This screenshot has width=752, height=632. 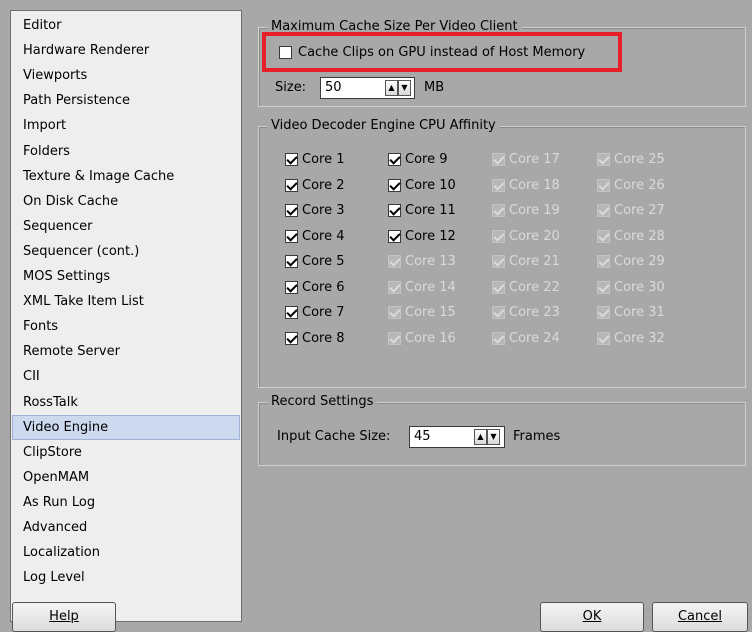 I want to click on sidebar-item: Sequencer (cont.), so click(x=126, y=251).